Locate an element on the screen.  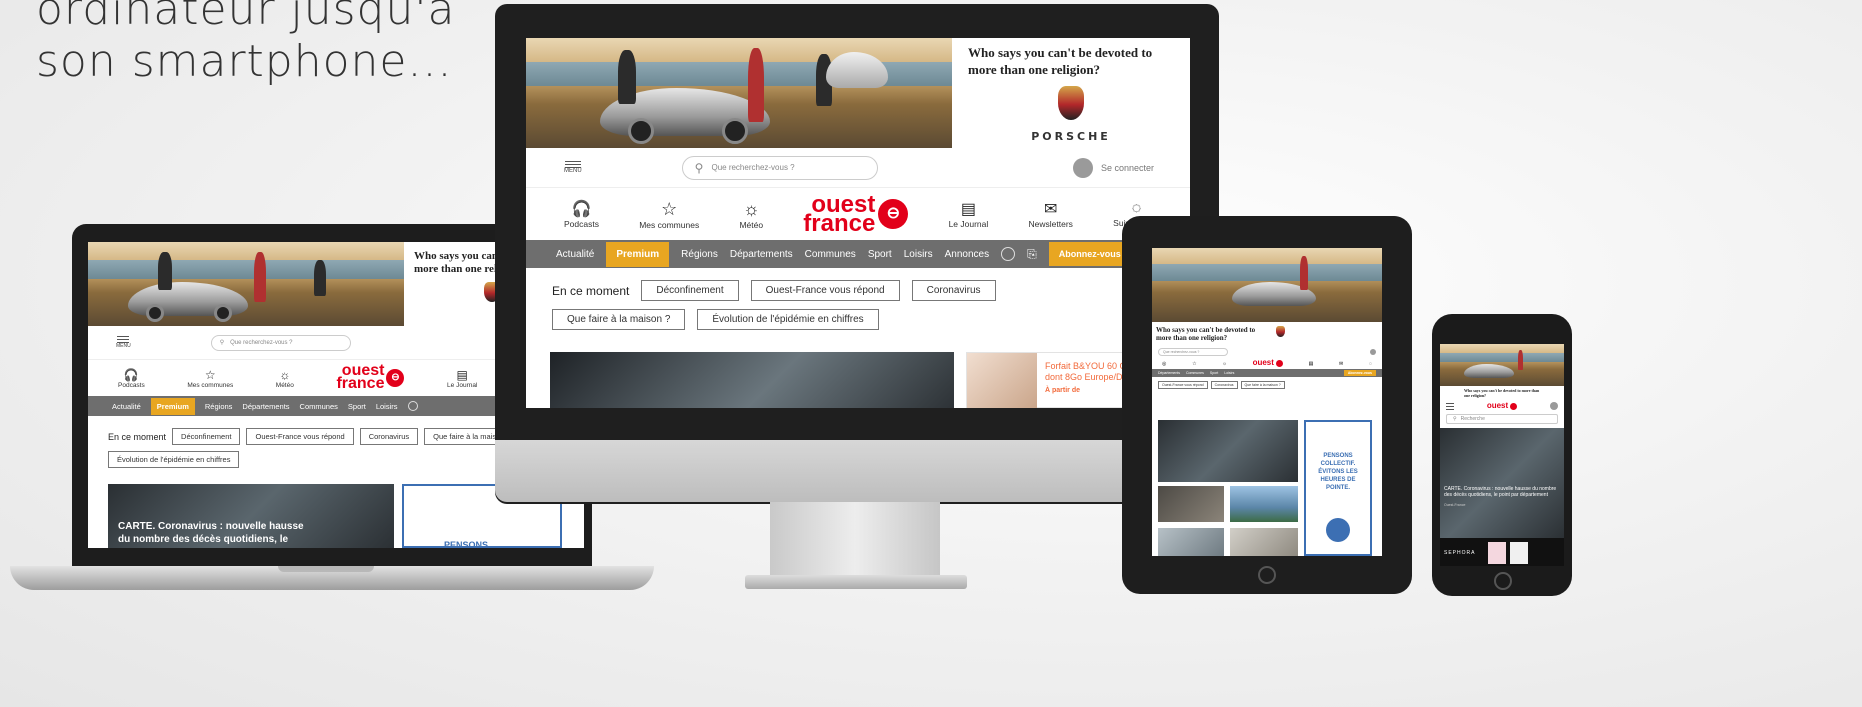
podcasts-label: Podcasts is located at coordinates (581, 224).